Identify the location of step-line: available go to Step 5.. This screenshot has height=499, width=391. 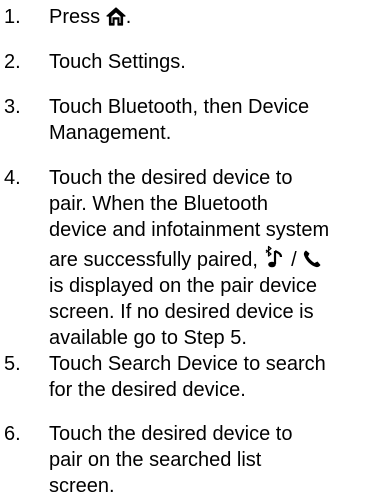
(148, 338).